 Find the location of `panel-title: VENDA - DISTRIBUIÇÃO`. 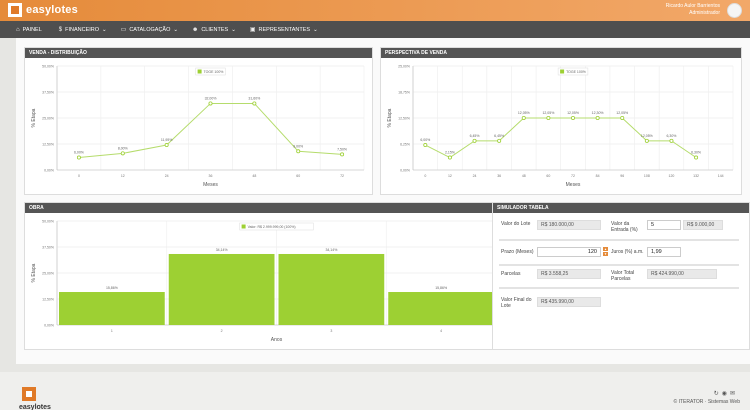

panel-title: VENDA - DISTRIBUIÇÃO is located at coordinates (198, 53).